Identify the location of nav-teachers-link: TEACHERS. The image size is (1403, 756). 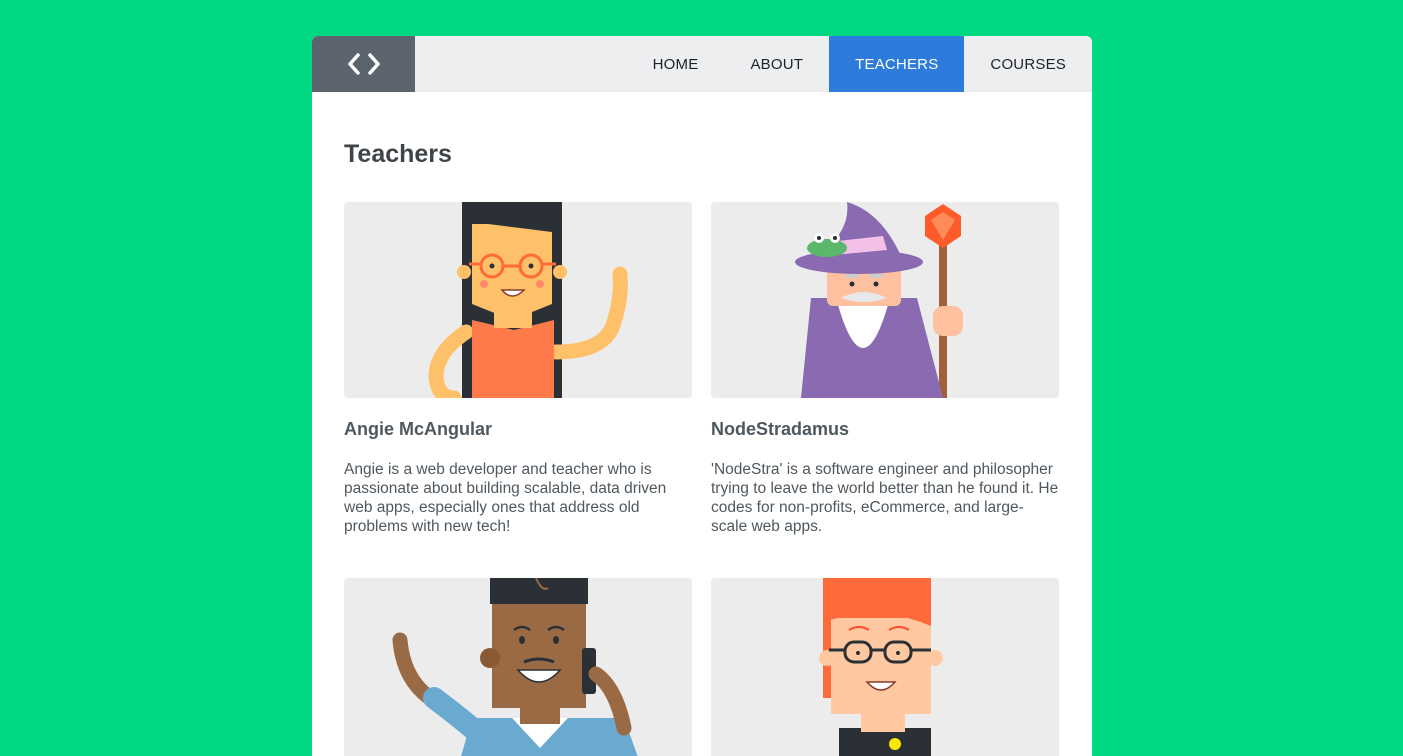
(897, 64).